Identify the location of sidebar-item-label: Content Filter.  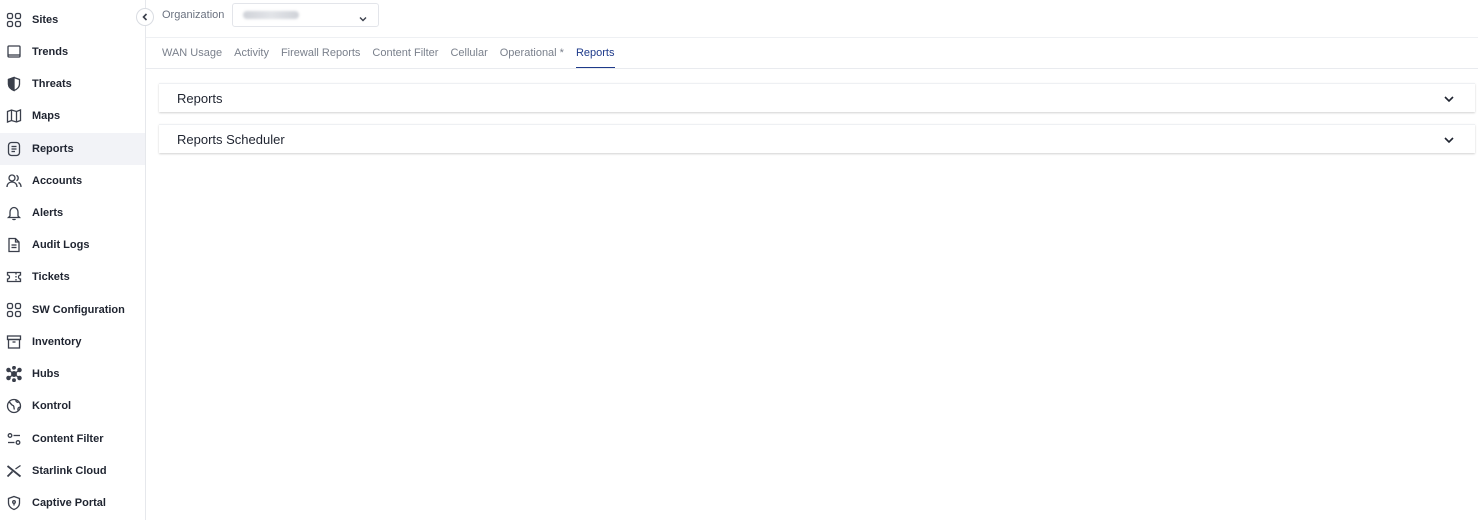
(68, 439).